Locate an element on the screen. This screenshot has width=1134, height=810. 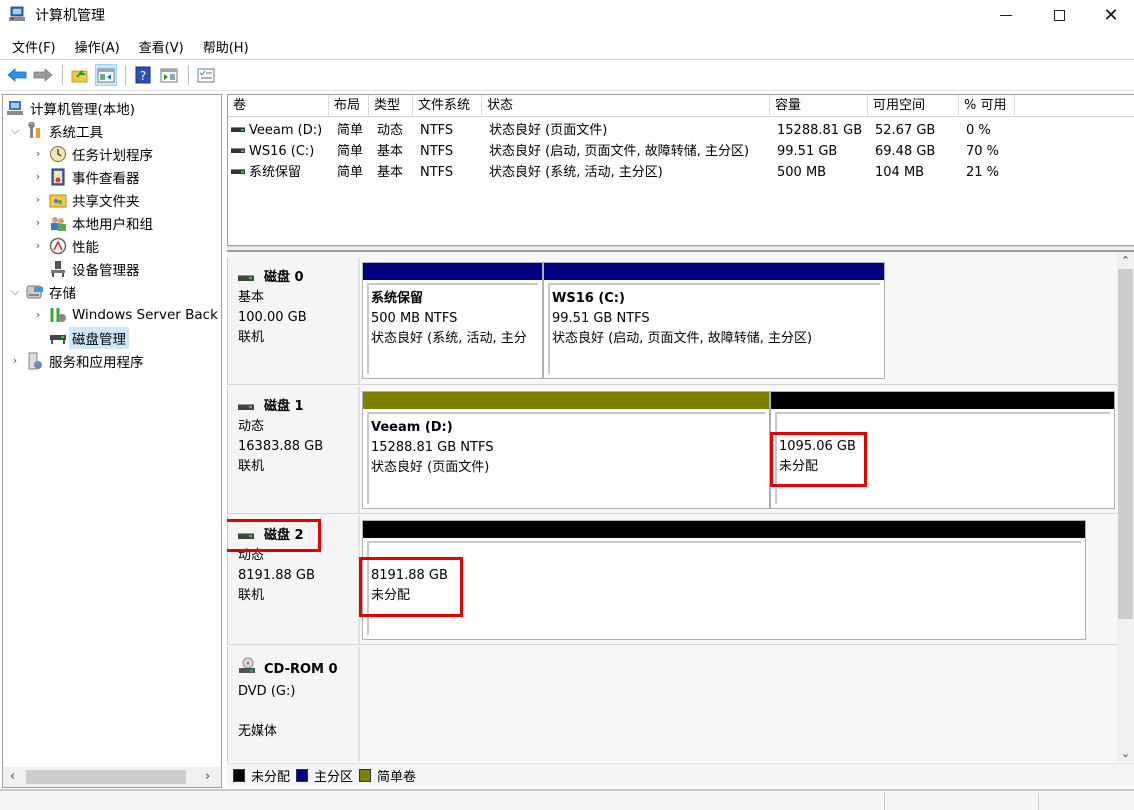
minimize-button is located at coordinates (1006, 15).